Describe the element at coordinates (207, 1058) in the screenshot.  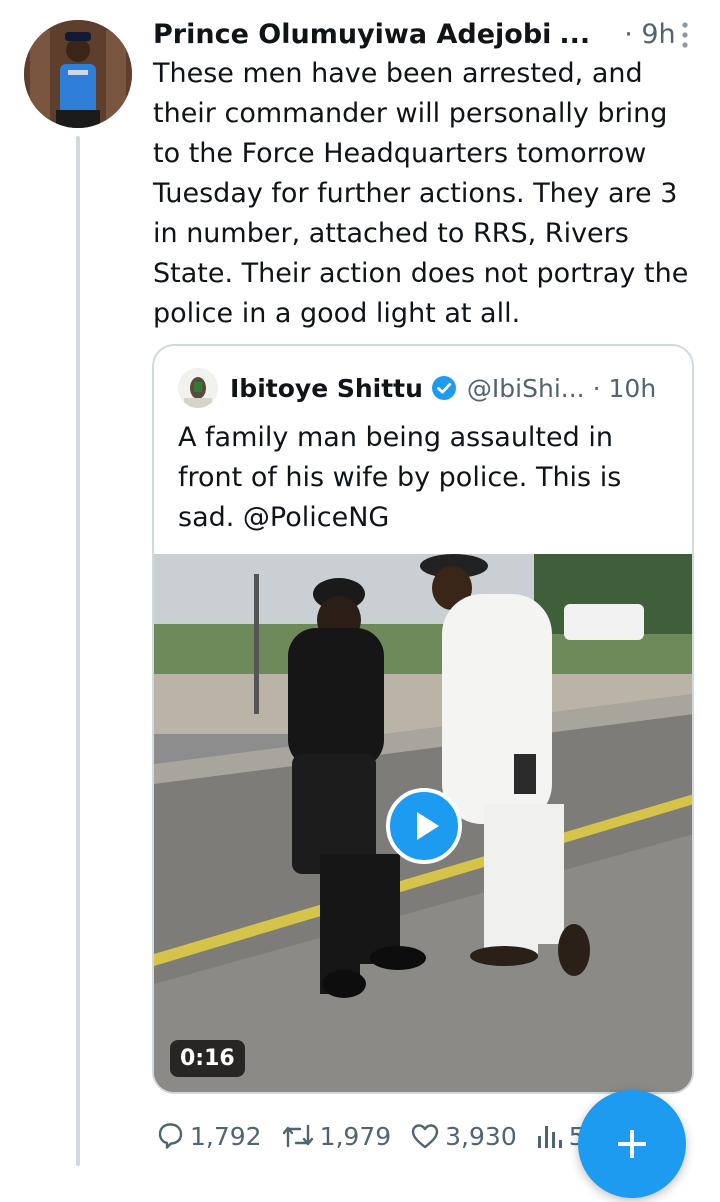
I see `video-duration: 0:16` at that location.